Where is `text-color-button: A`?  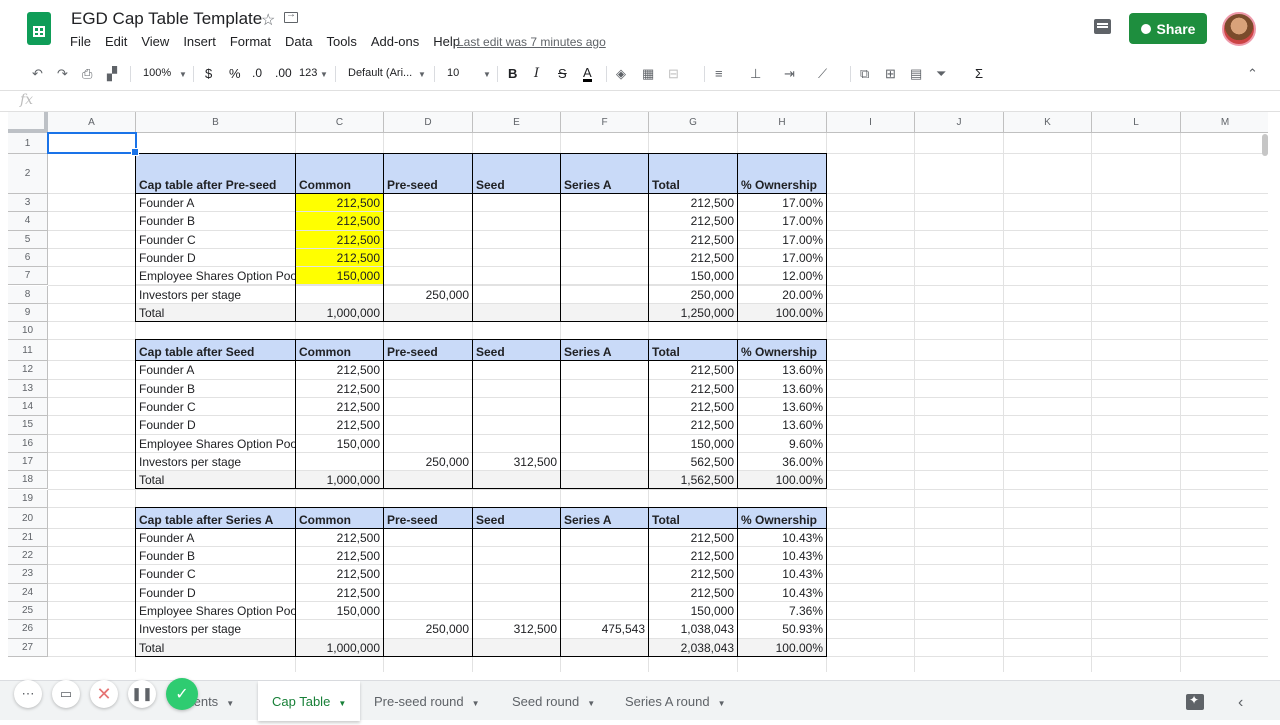 text-color-button: A is located at coordinates (587, 74).